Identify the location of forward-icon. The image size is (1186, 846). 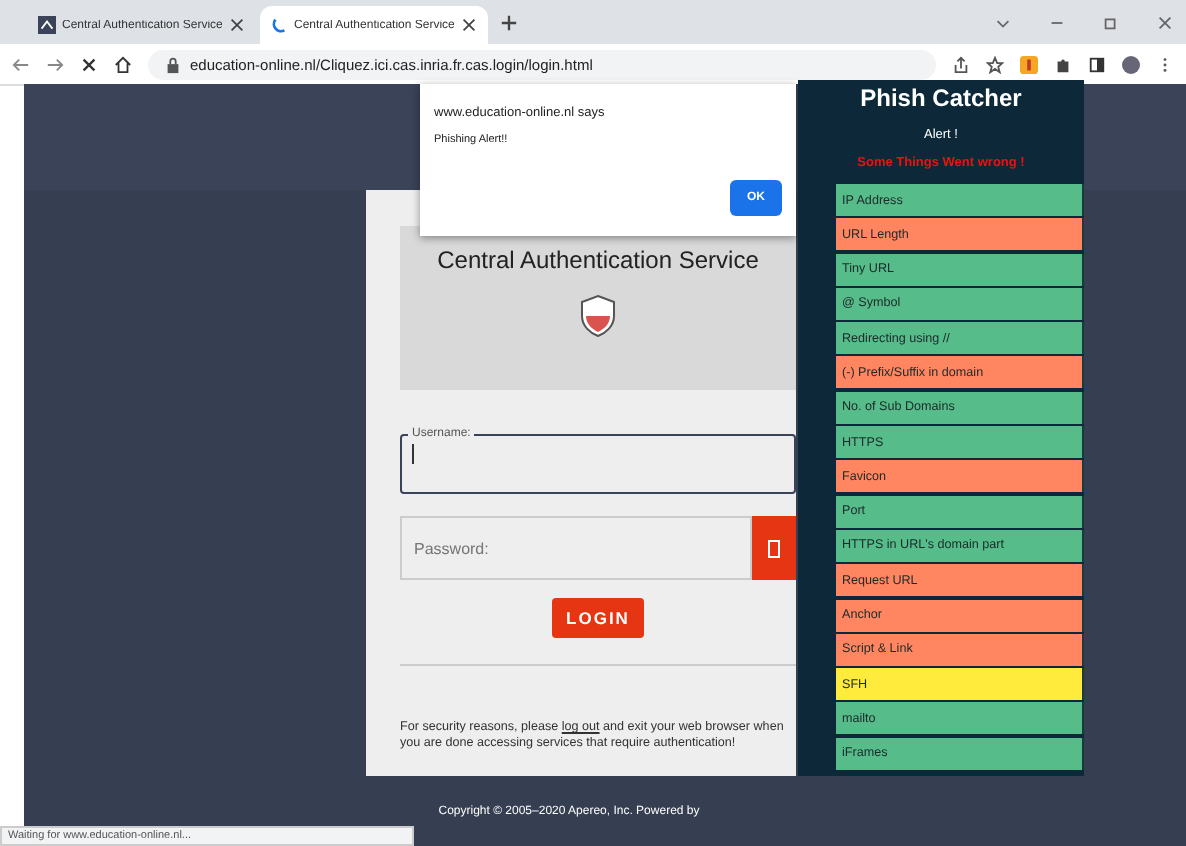
(55, 64).